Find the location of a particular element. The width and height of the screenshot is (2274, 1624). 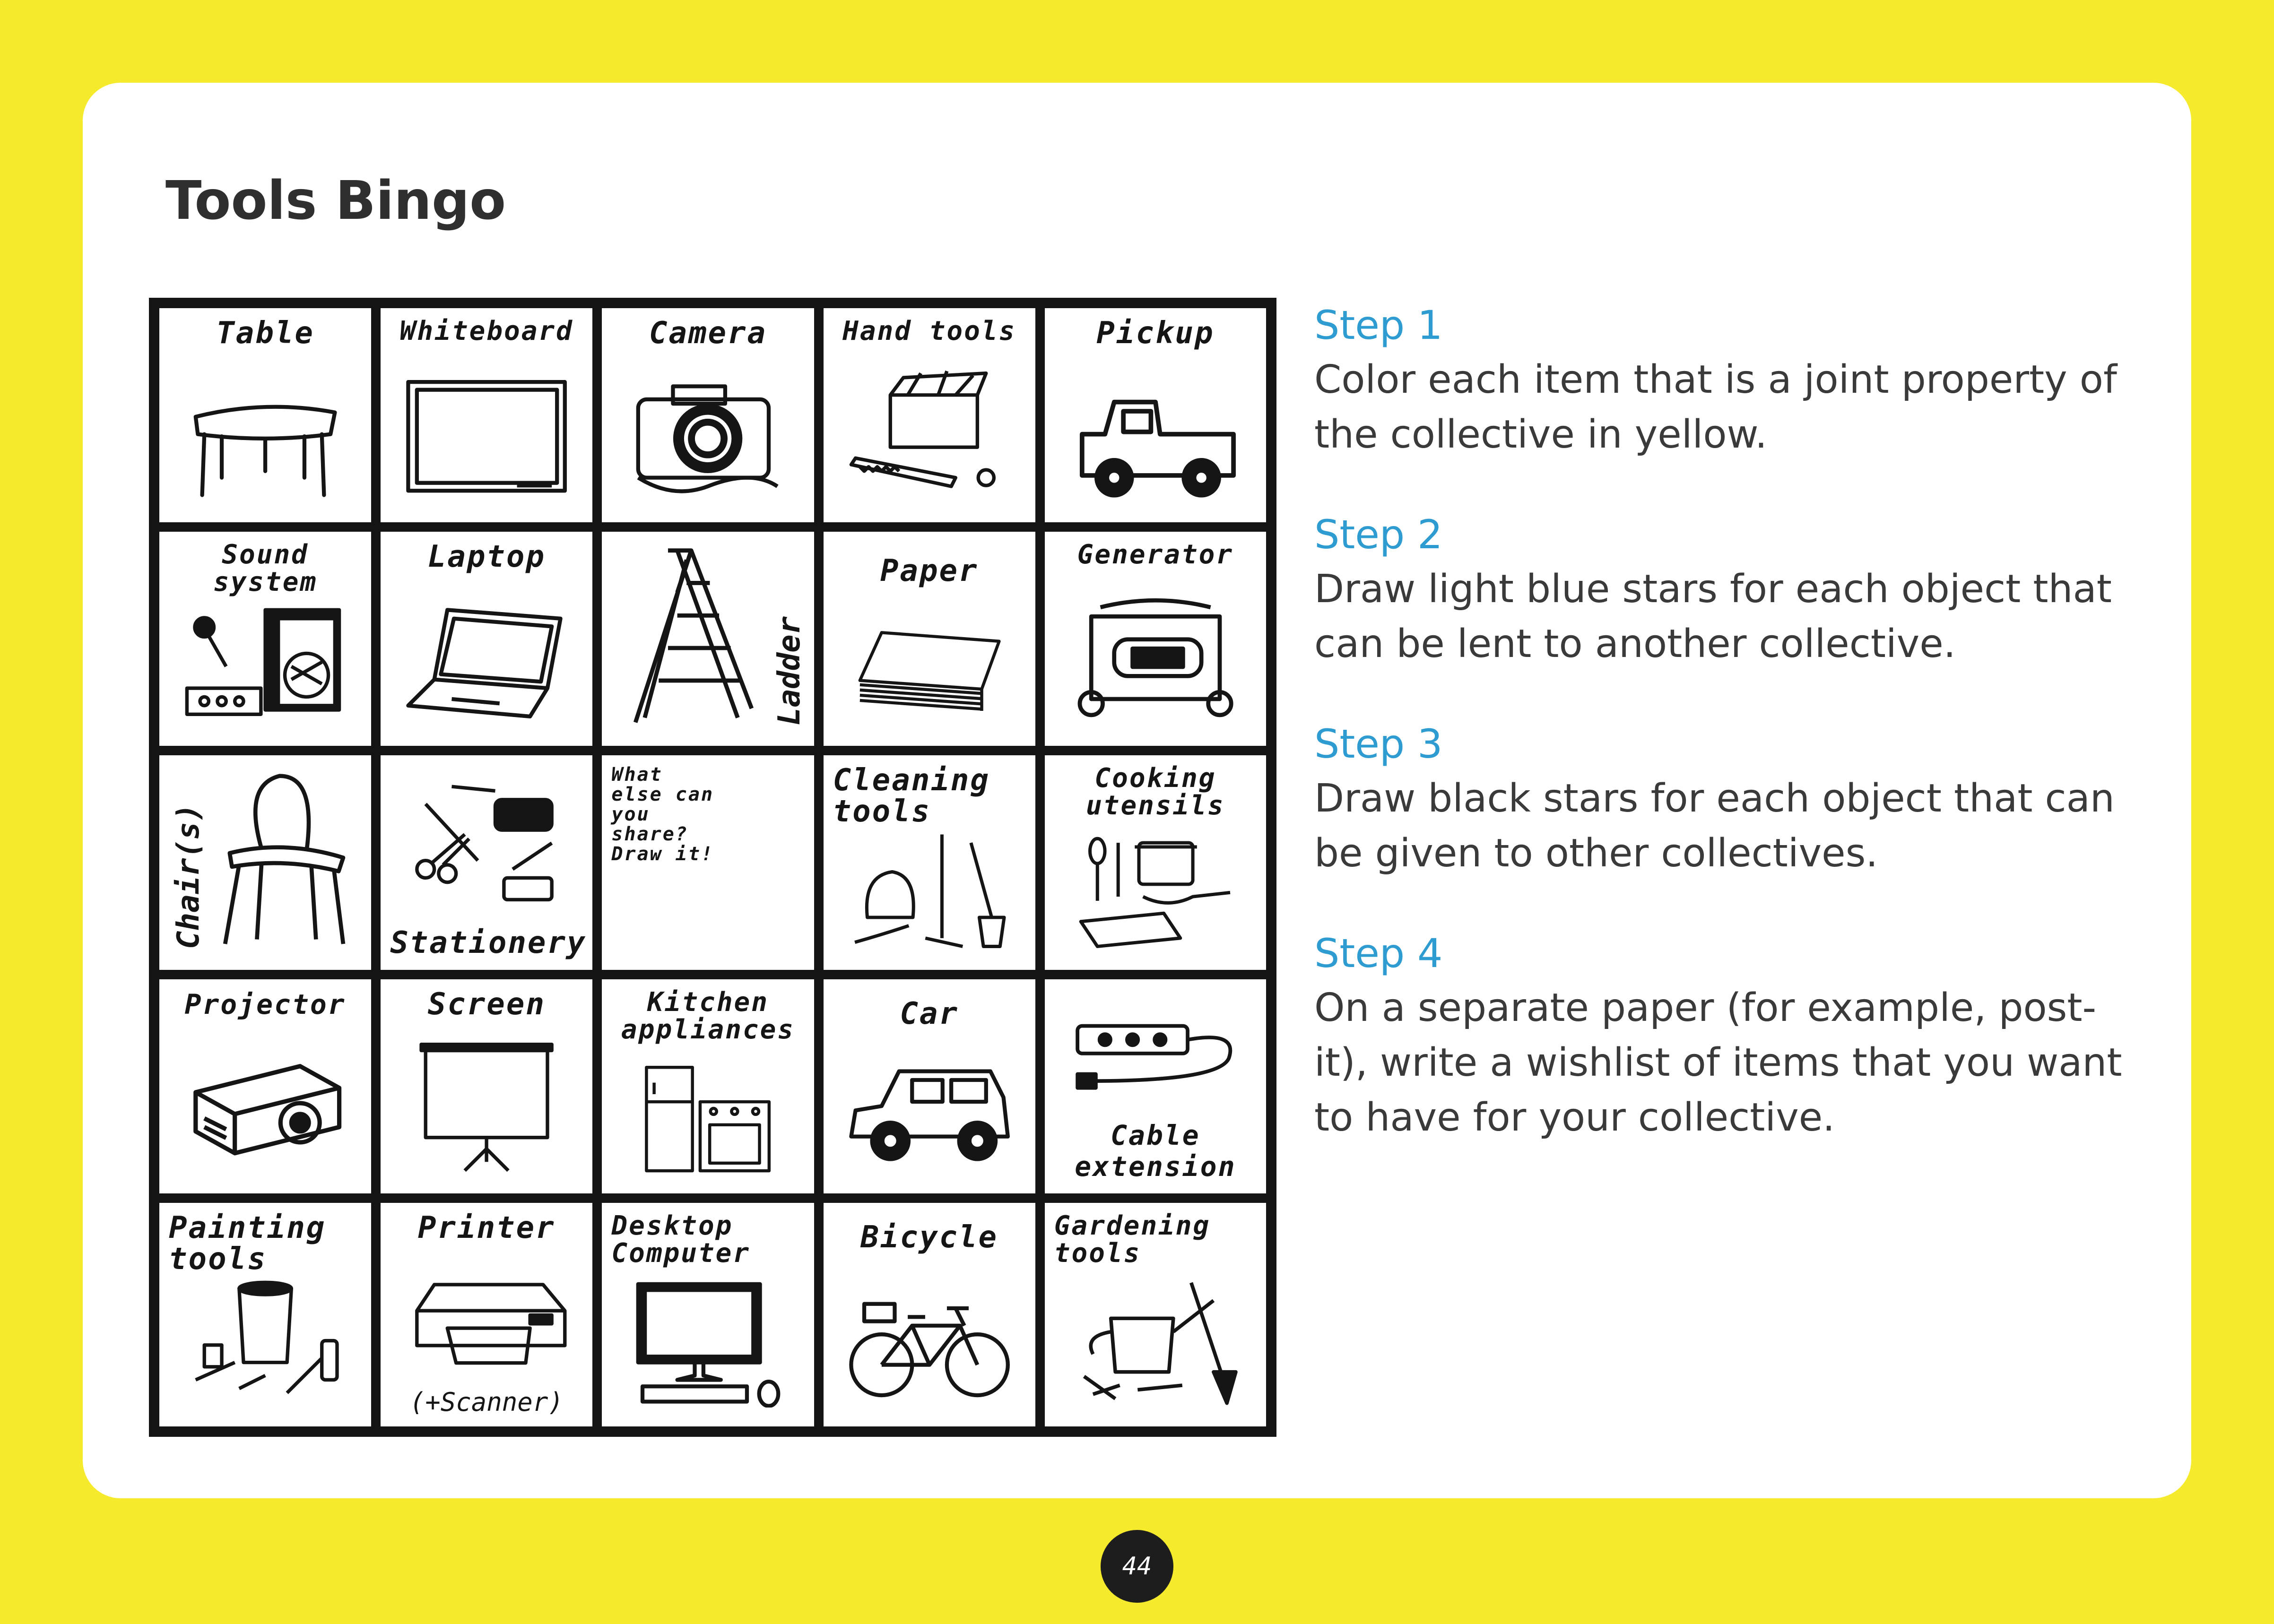

cell-label: Painting tools is located at coordinates (248, 1243).